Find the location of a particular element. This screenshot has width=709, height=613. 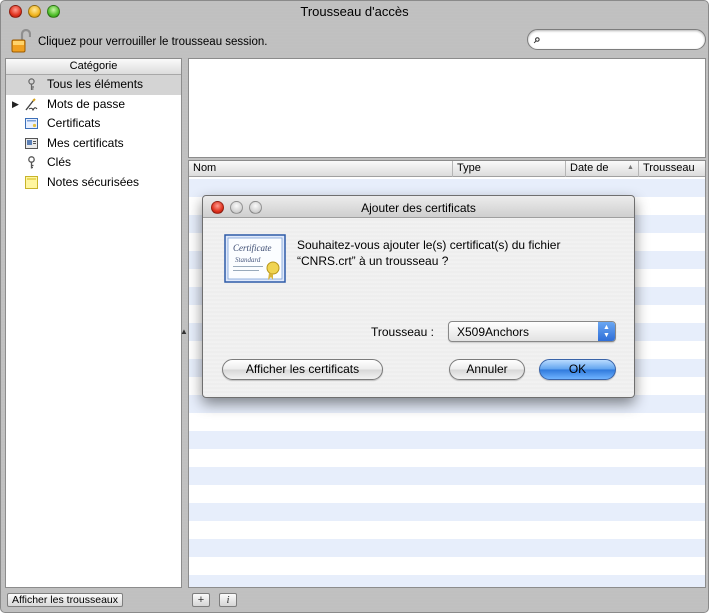

splitter-handle-icon: ▲ is located at coordinates (184, 331).